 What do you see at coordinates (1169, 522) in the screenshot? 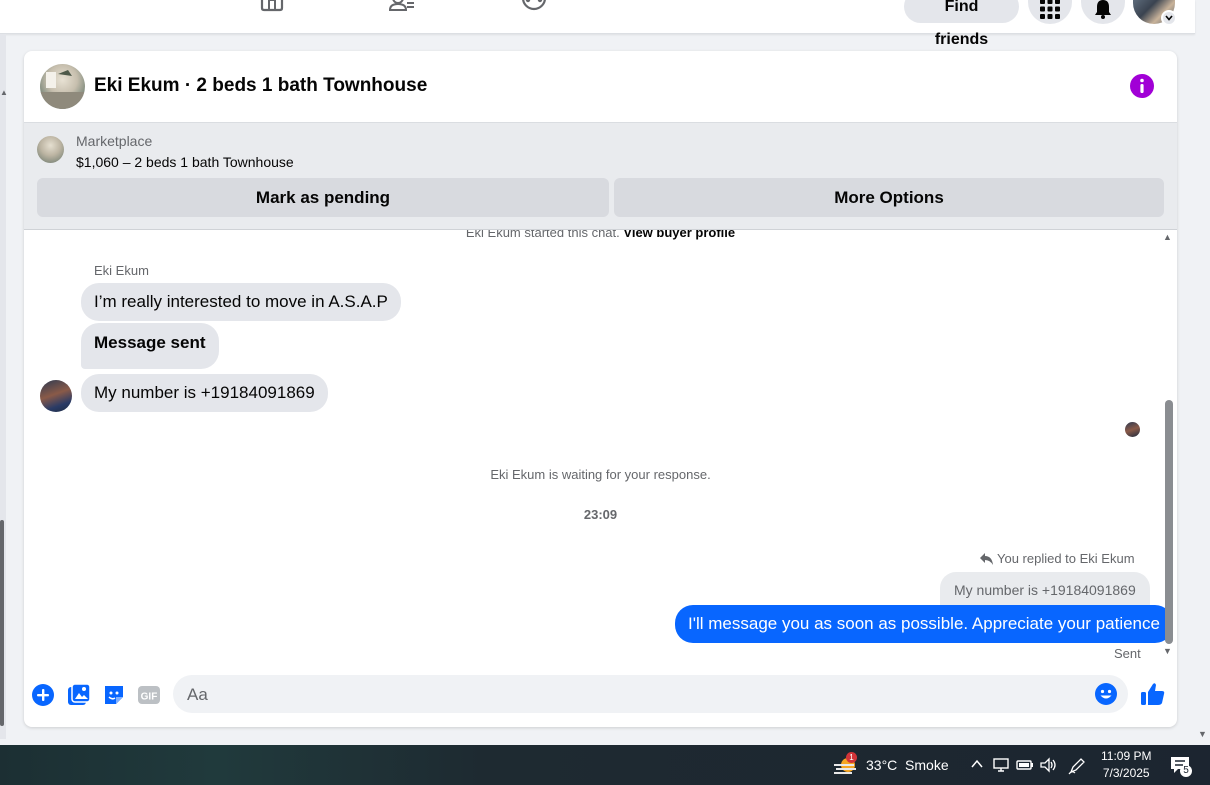
I see `message-scrollbar-thumb` at bounding box center [1169, 522].